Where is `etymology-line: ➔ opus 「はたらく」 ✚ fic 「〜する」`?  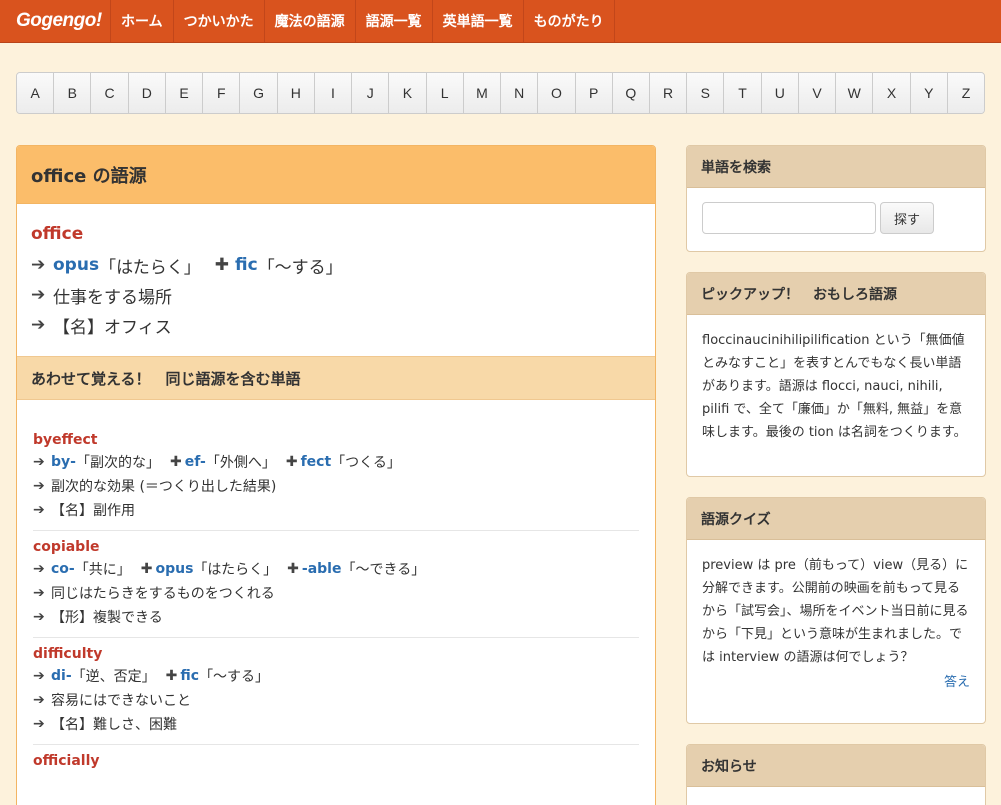 etymology-line: ➔ opus 「はたらく」 ✚ fic 「〜する」 is located at coordinates (336, 265).